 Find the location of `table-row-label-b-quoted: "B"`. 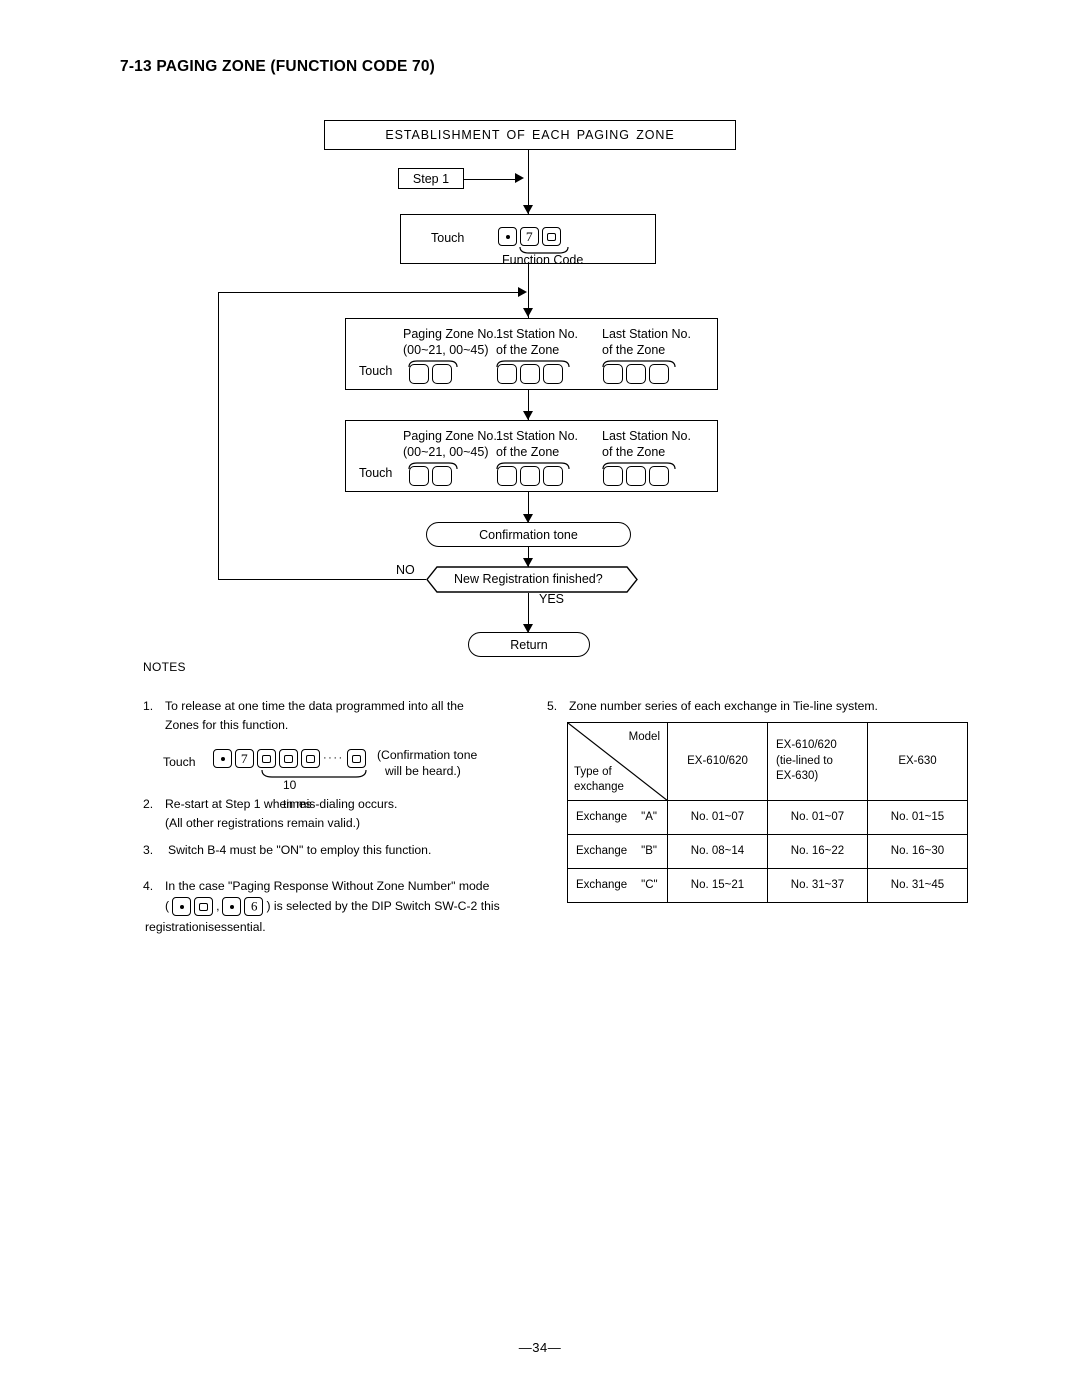

table-row-label-b-quoted: "B" is located at coordinates (649, 850).